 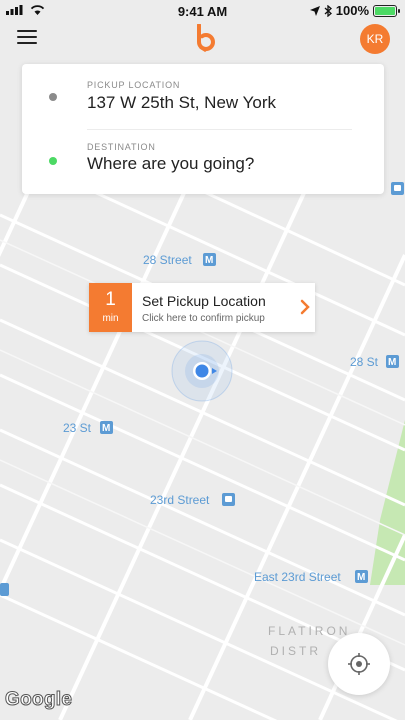 I want to click on eta-badge: 1 min, so click(x=110, y=307).